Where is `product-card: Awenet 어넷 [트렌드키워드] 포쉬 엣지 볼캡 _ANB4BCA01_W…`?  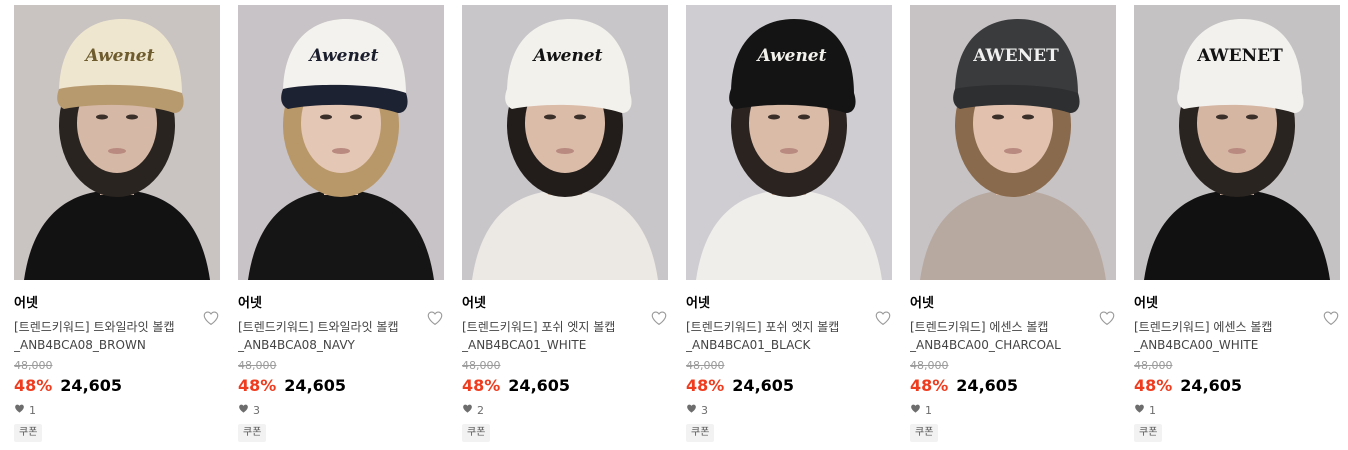
product-card: Awenet 어넷 [트렌드키워드] 포쉬 엣지 볼캡 _ANB4BCA01_W… is located at coordinates (565, 223).